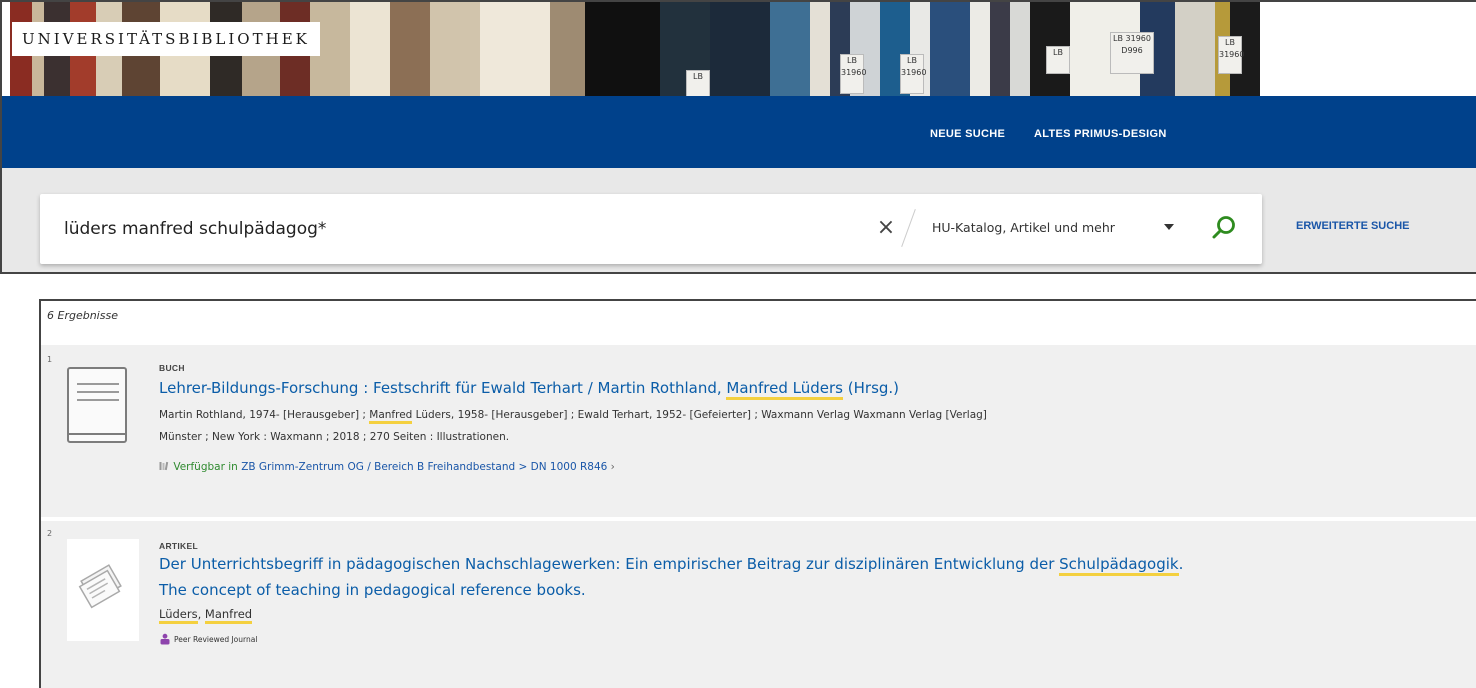 This screenshot has width=1476, height=688. Describe the element at coordinates (444, 229) in the screenshot. I see `search-input` at that location.